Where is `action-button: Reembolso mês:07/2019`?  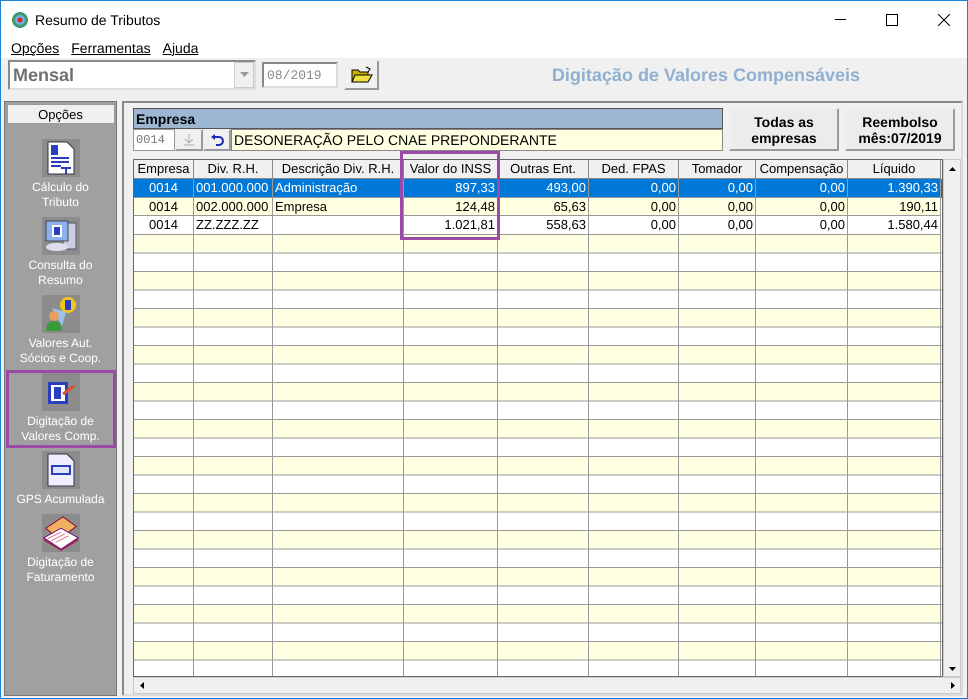 action-button: Reembolso mês:07/2019 is located at coordinates (900, 129).